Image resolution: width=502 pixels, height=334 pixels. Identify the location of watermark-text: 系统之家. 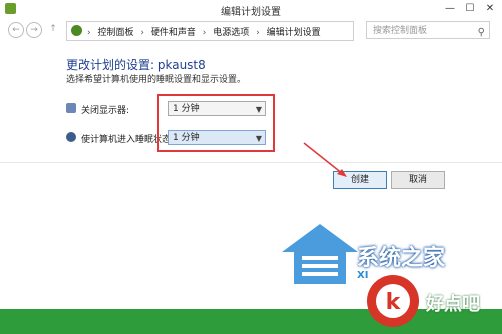
(401, 258).